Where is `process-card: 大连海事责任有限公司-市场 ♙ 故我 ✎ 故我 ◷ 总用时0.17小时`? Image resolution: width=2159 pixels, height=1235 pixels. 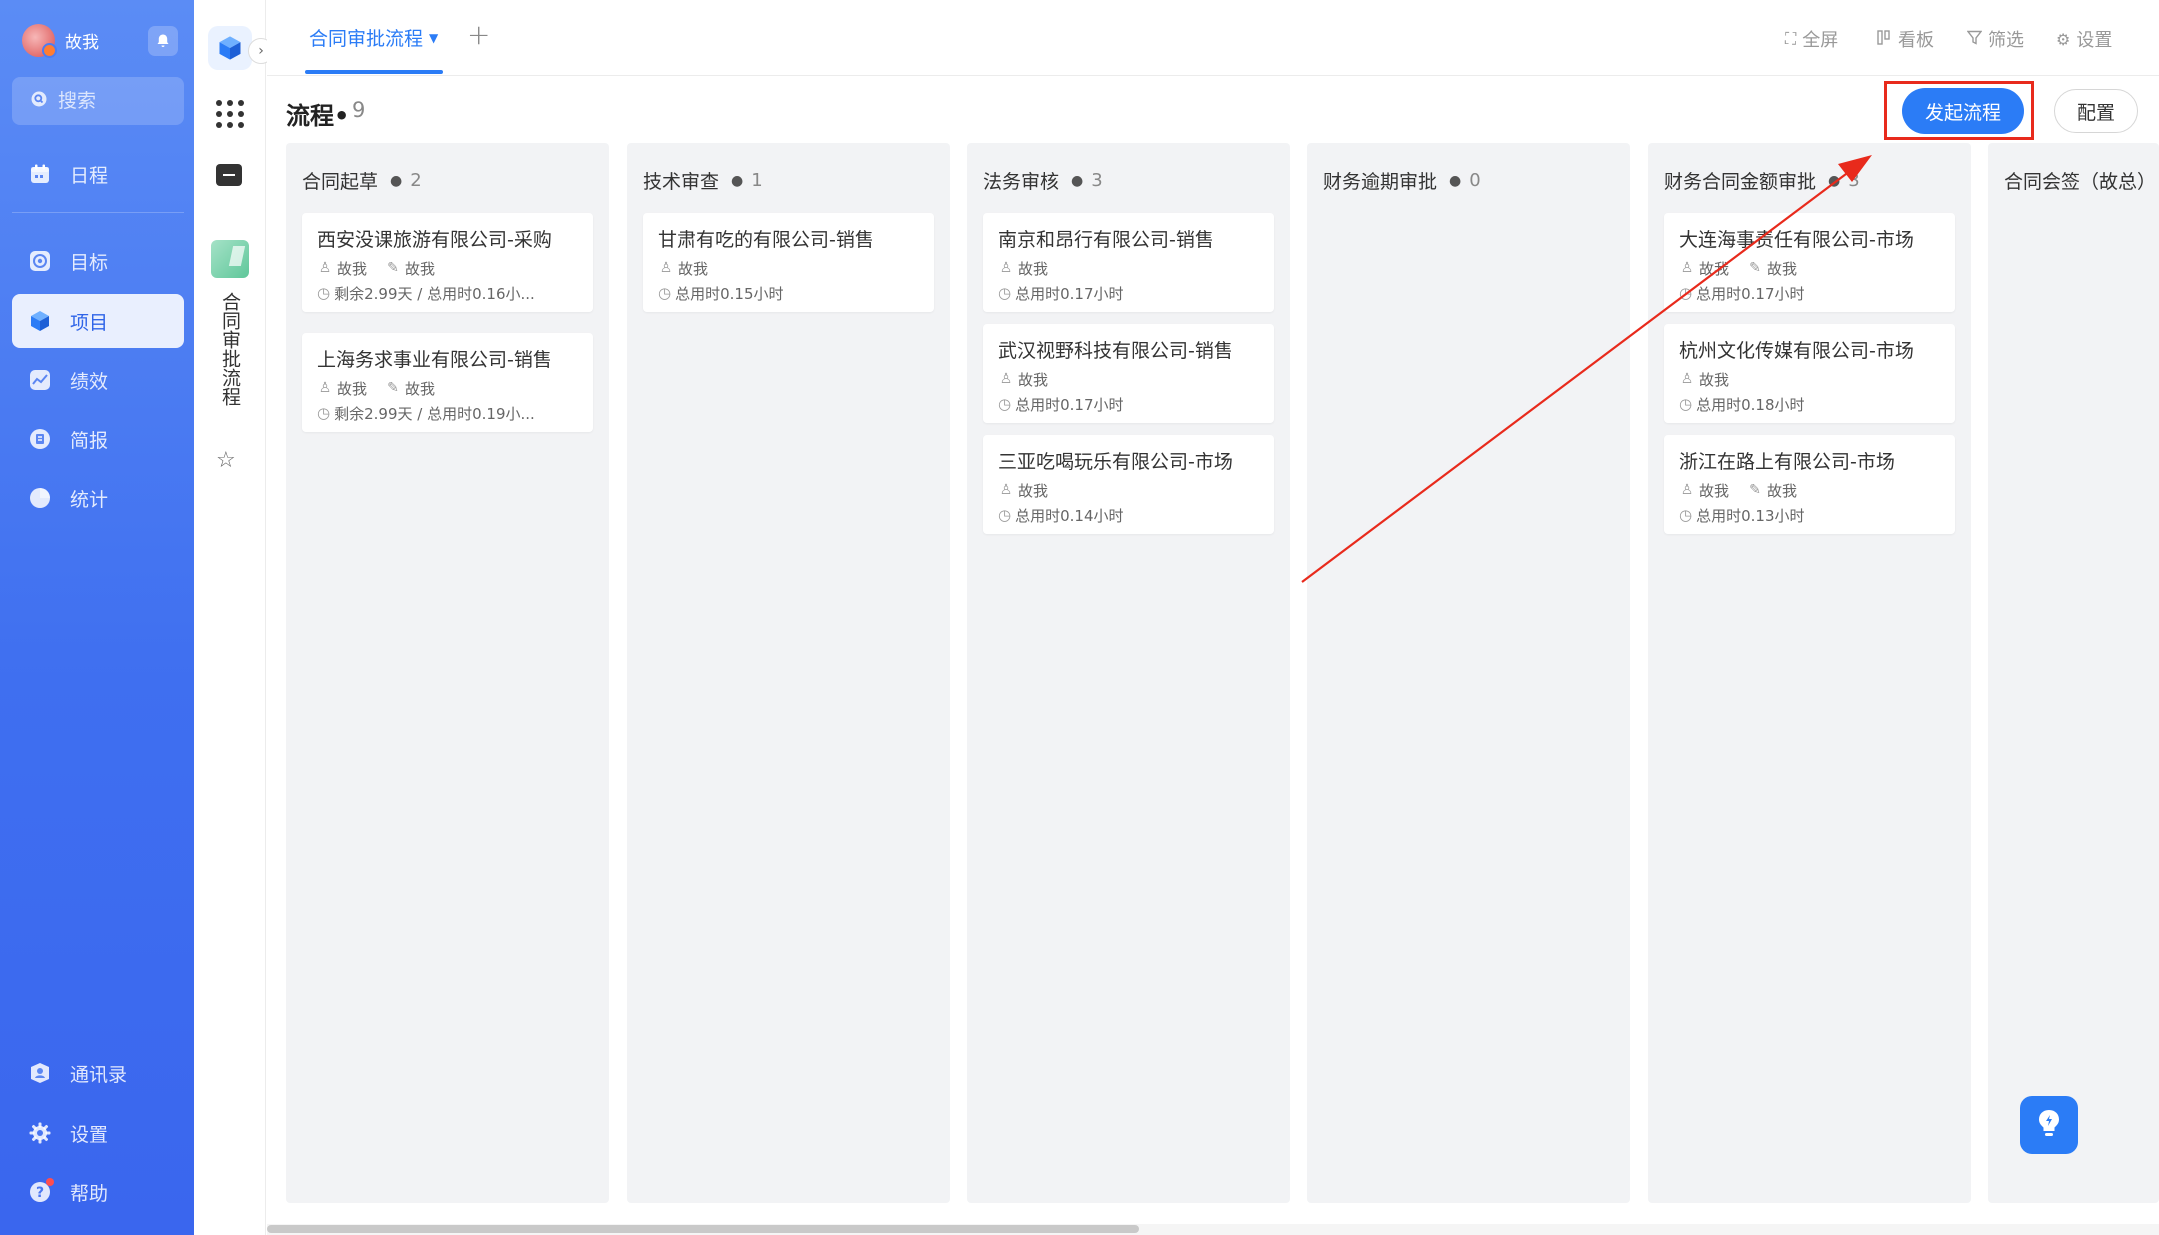
process-card: 大连海事责任有限公司-市场 ♙ 故我 ✎ 故我 ◷ 总用时0.17小时 is located at coordinates (1809, 262).